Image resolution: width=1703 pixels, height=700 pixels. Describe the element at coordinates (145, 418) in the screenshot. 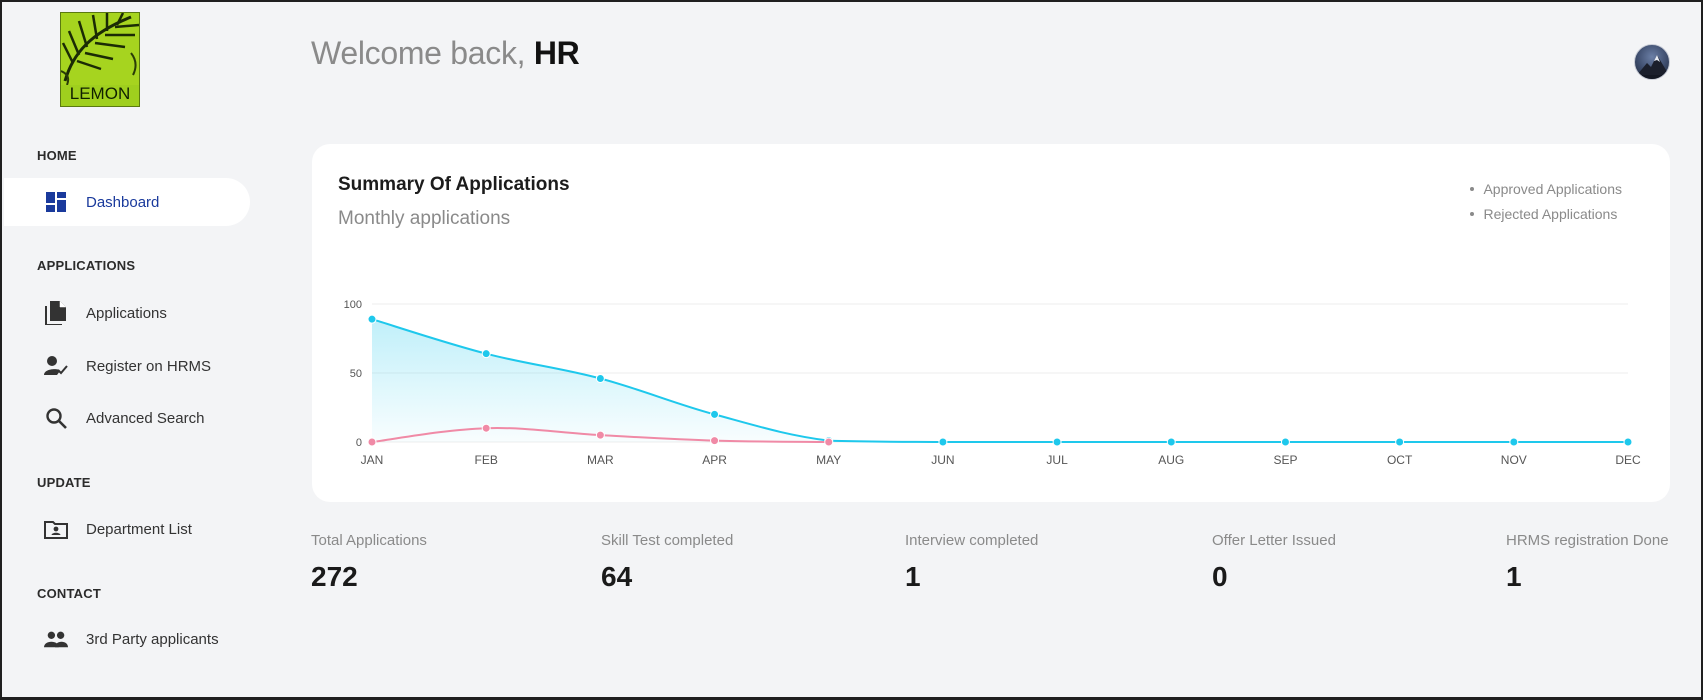

I see `sidebar-item-label: Advanced Search` at that location.